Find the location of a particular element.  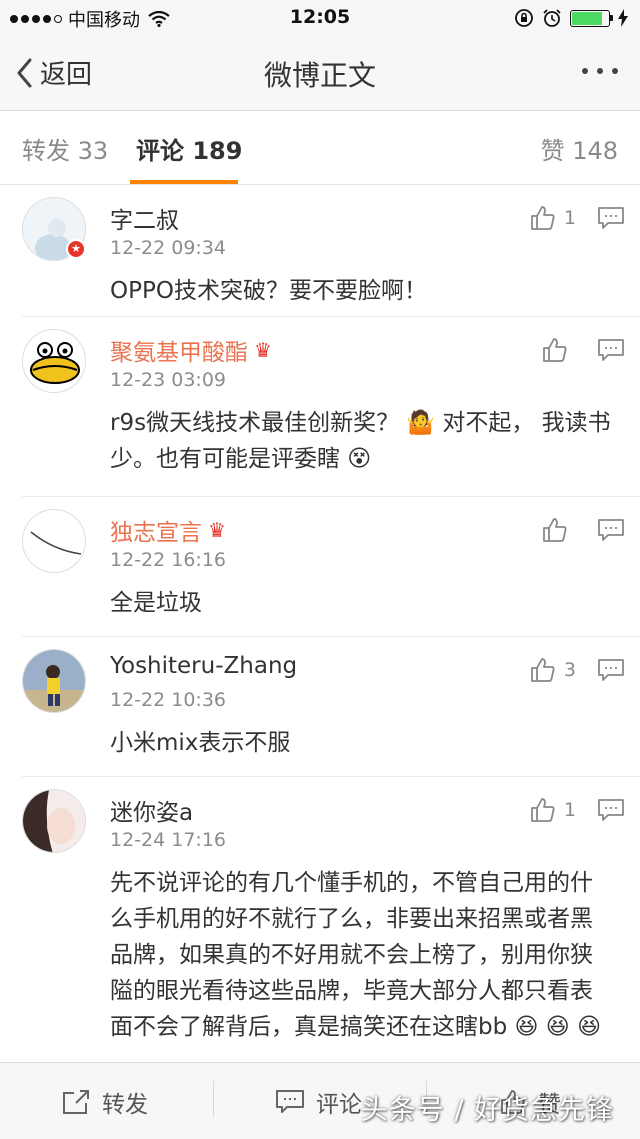

comment-item: Yoshiteru-Zhang 12-22 10:36 3 小米mix表示不服 is located at coordinates (320, 707).